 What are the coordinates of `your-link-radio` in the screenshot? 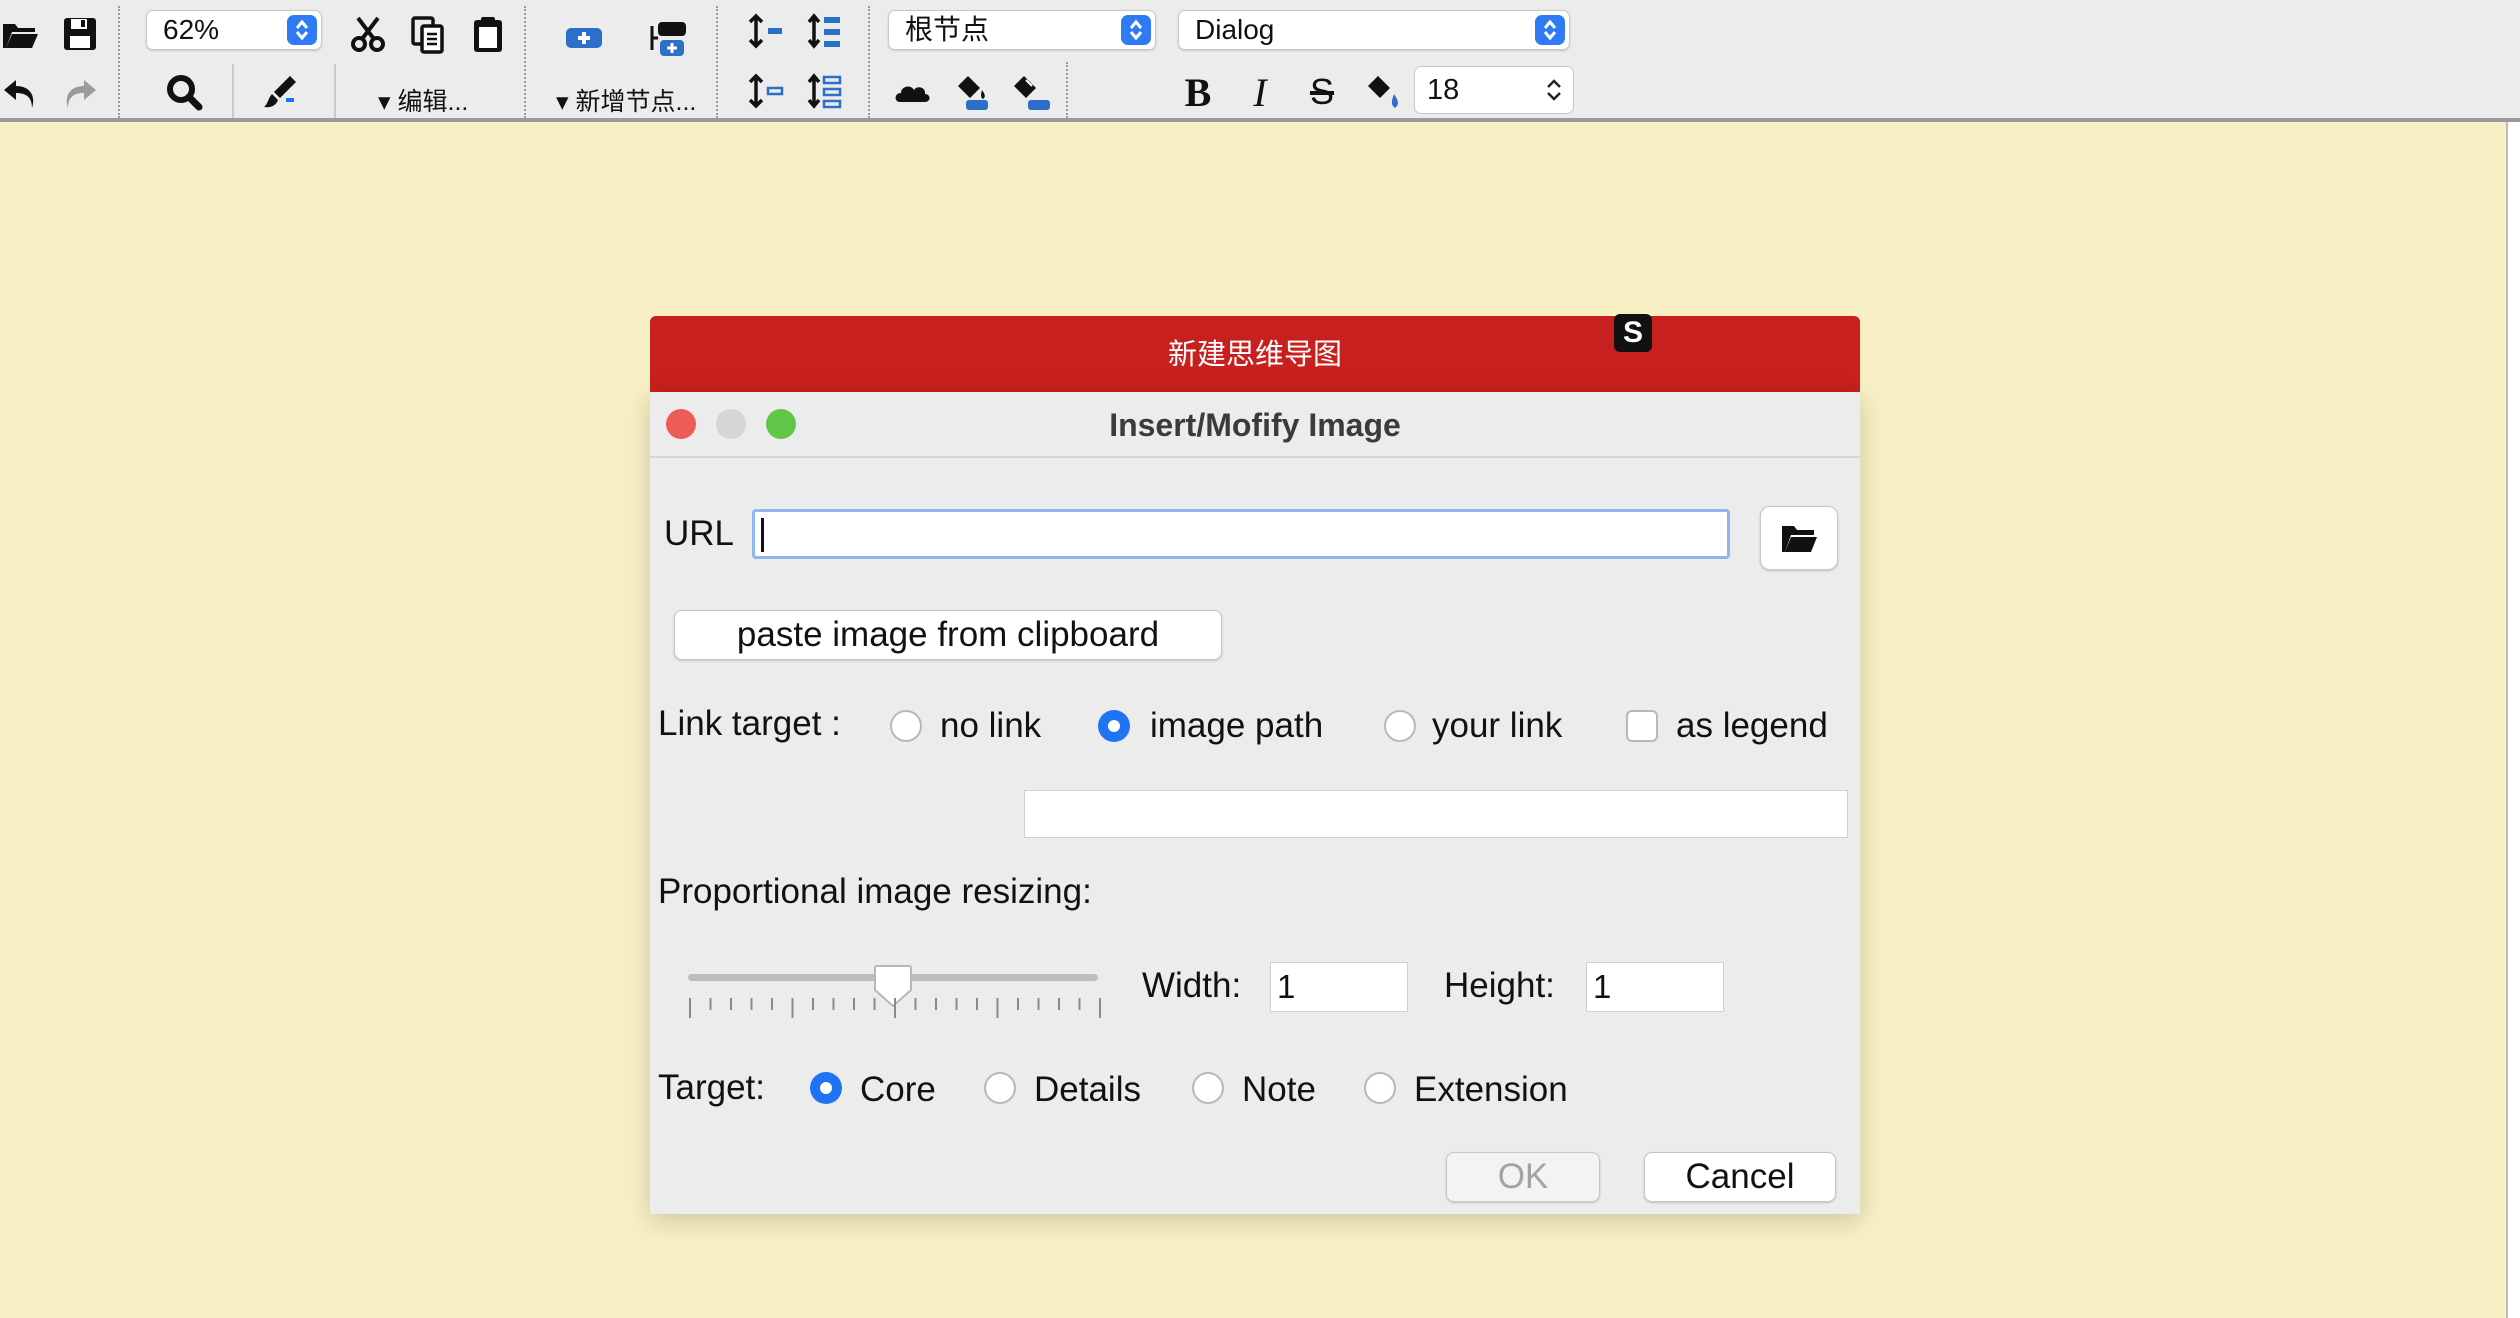 It's located at (1400, 726).